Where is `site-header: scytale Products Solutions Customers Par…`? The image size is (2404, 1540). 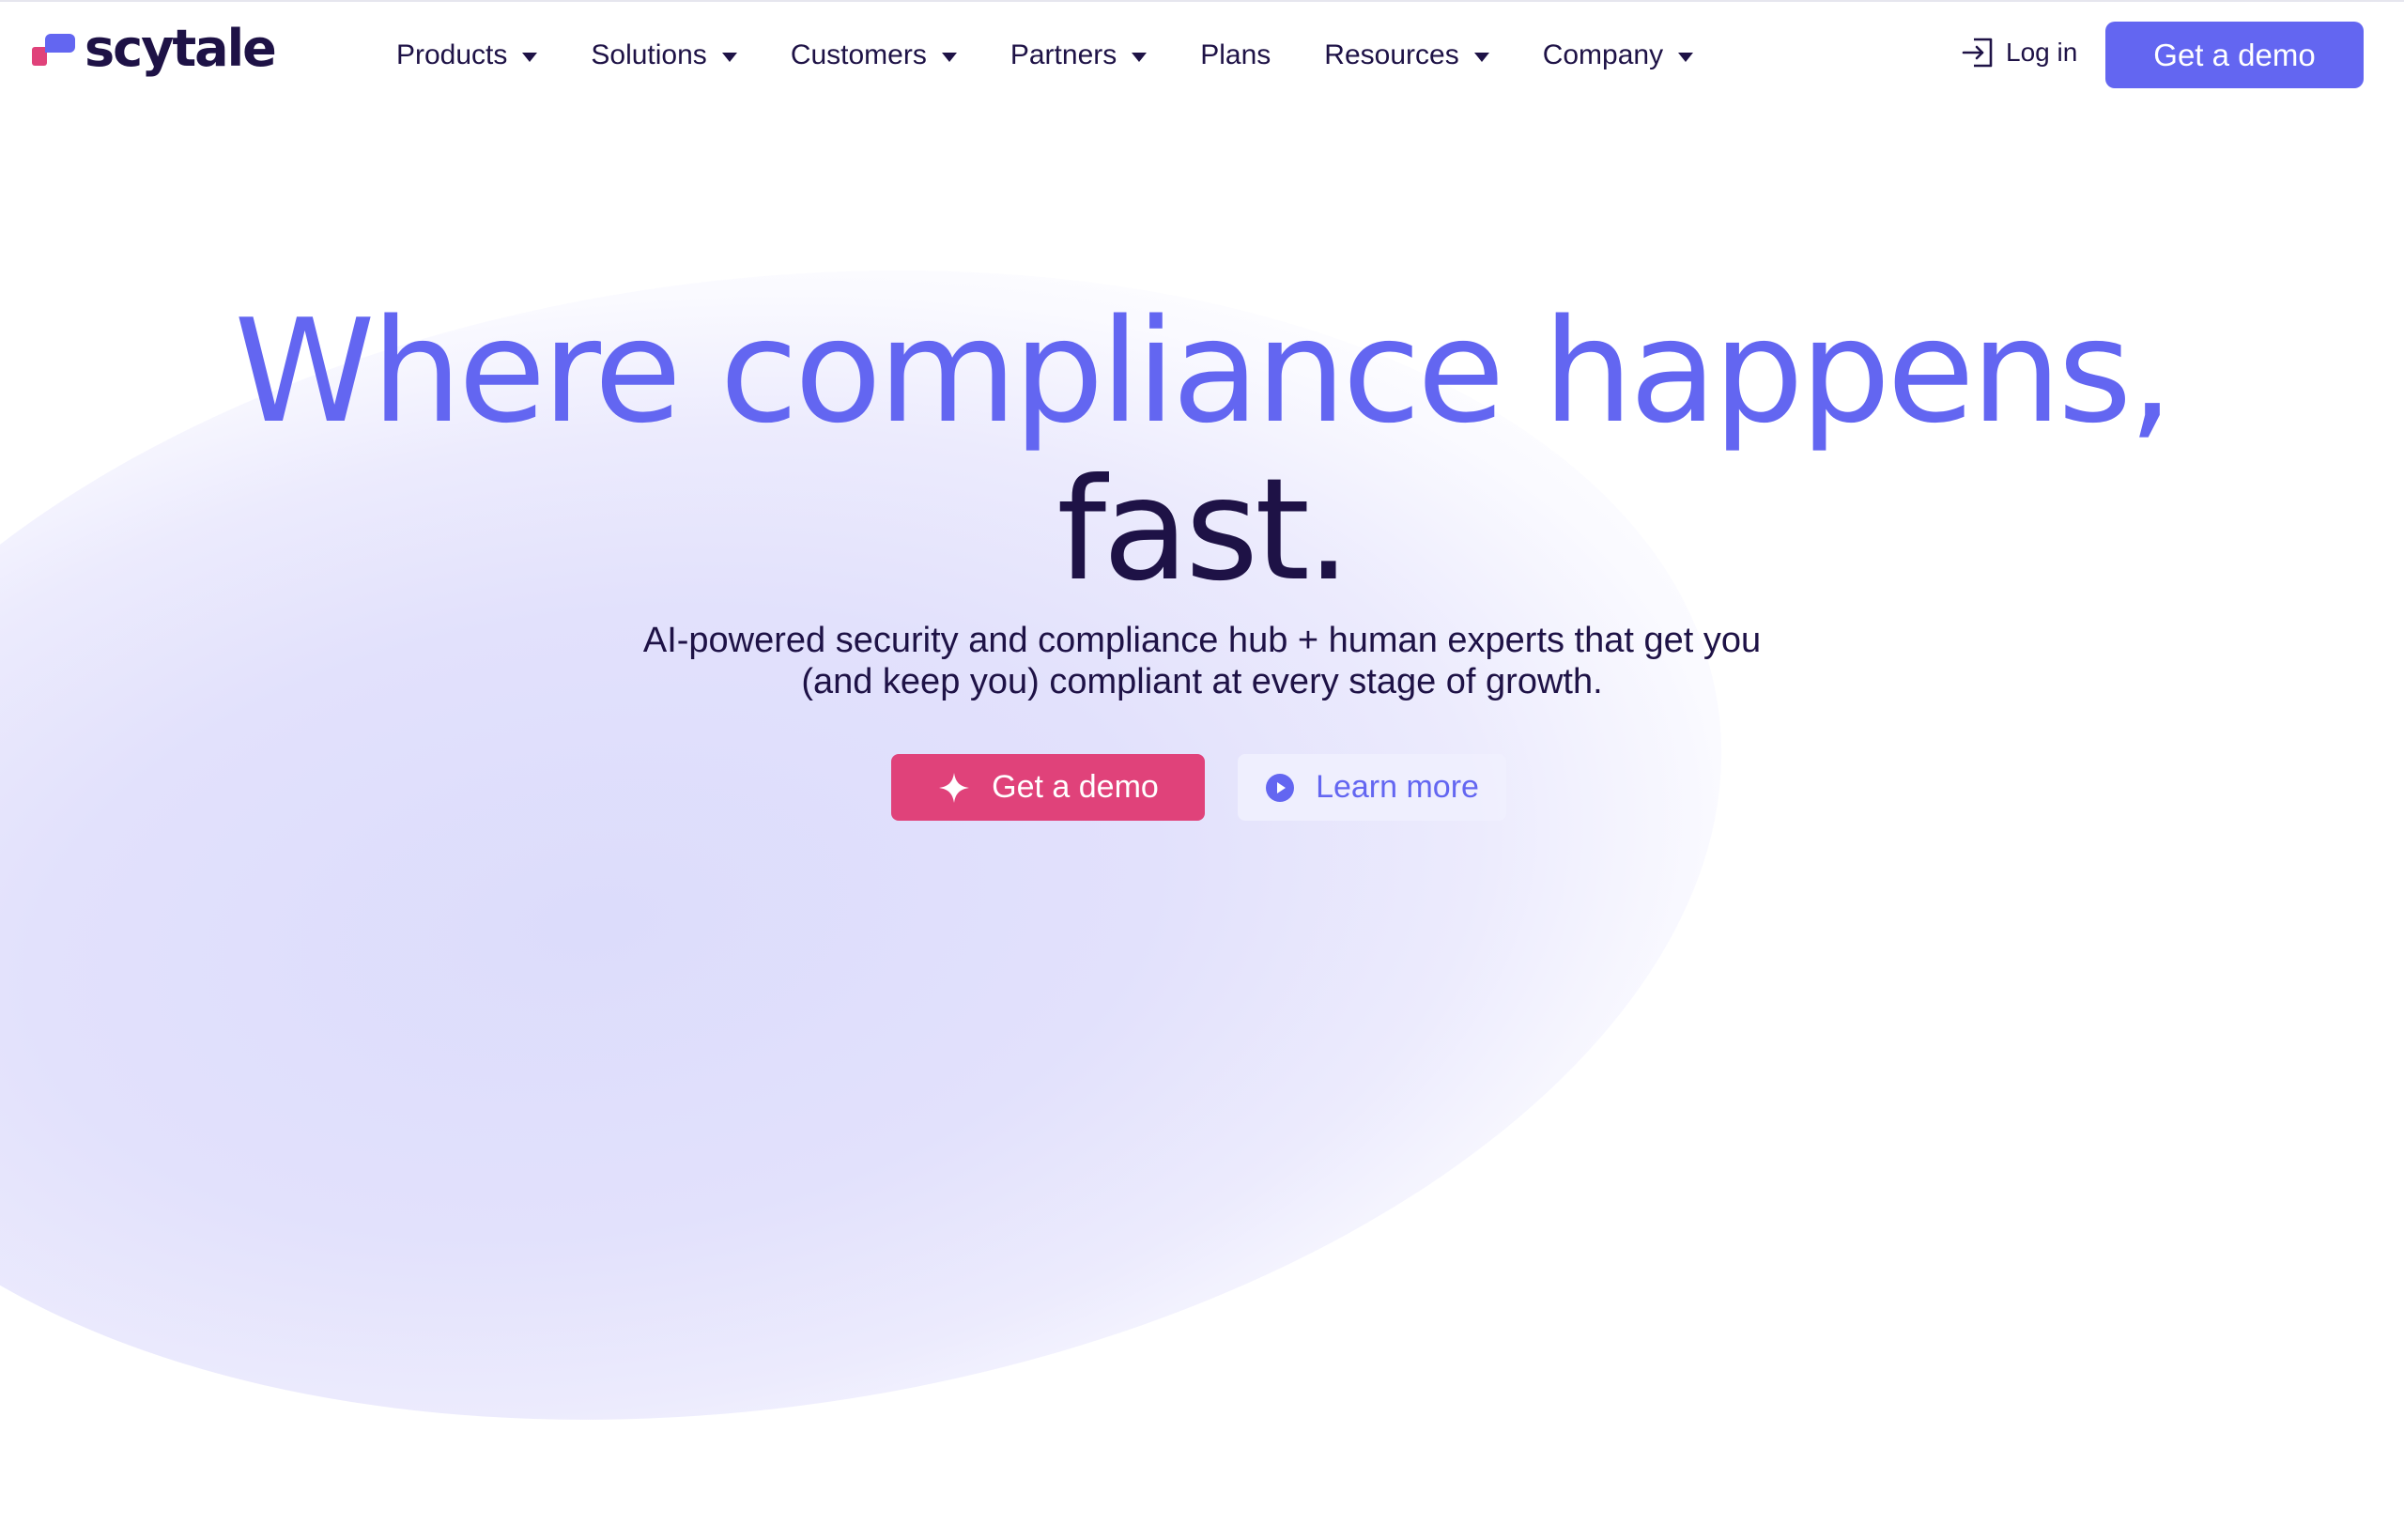 site-header: scytale Products Solutions Customers Par… is located at coordinates (1202, 55).